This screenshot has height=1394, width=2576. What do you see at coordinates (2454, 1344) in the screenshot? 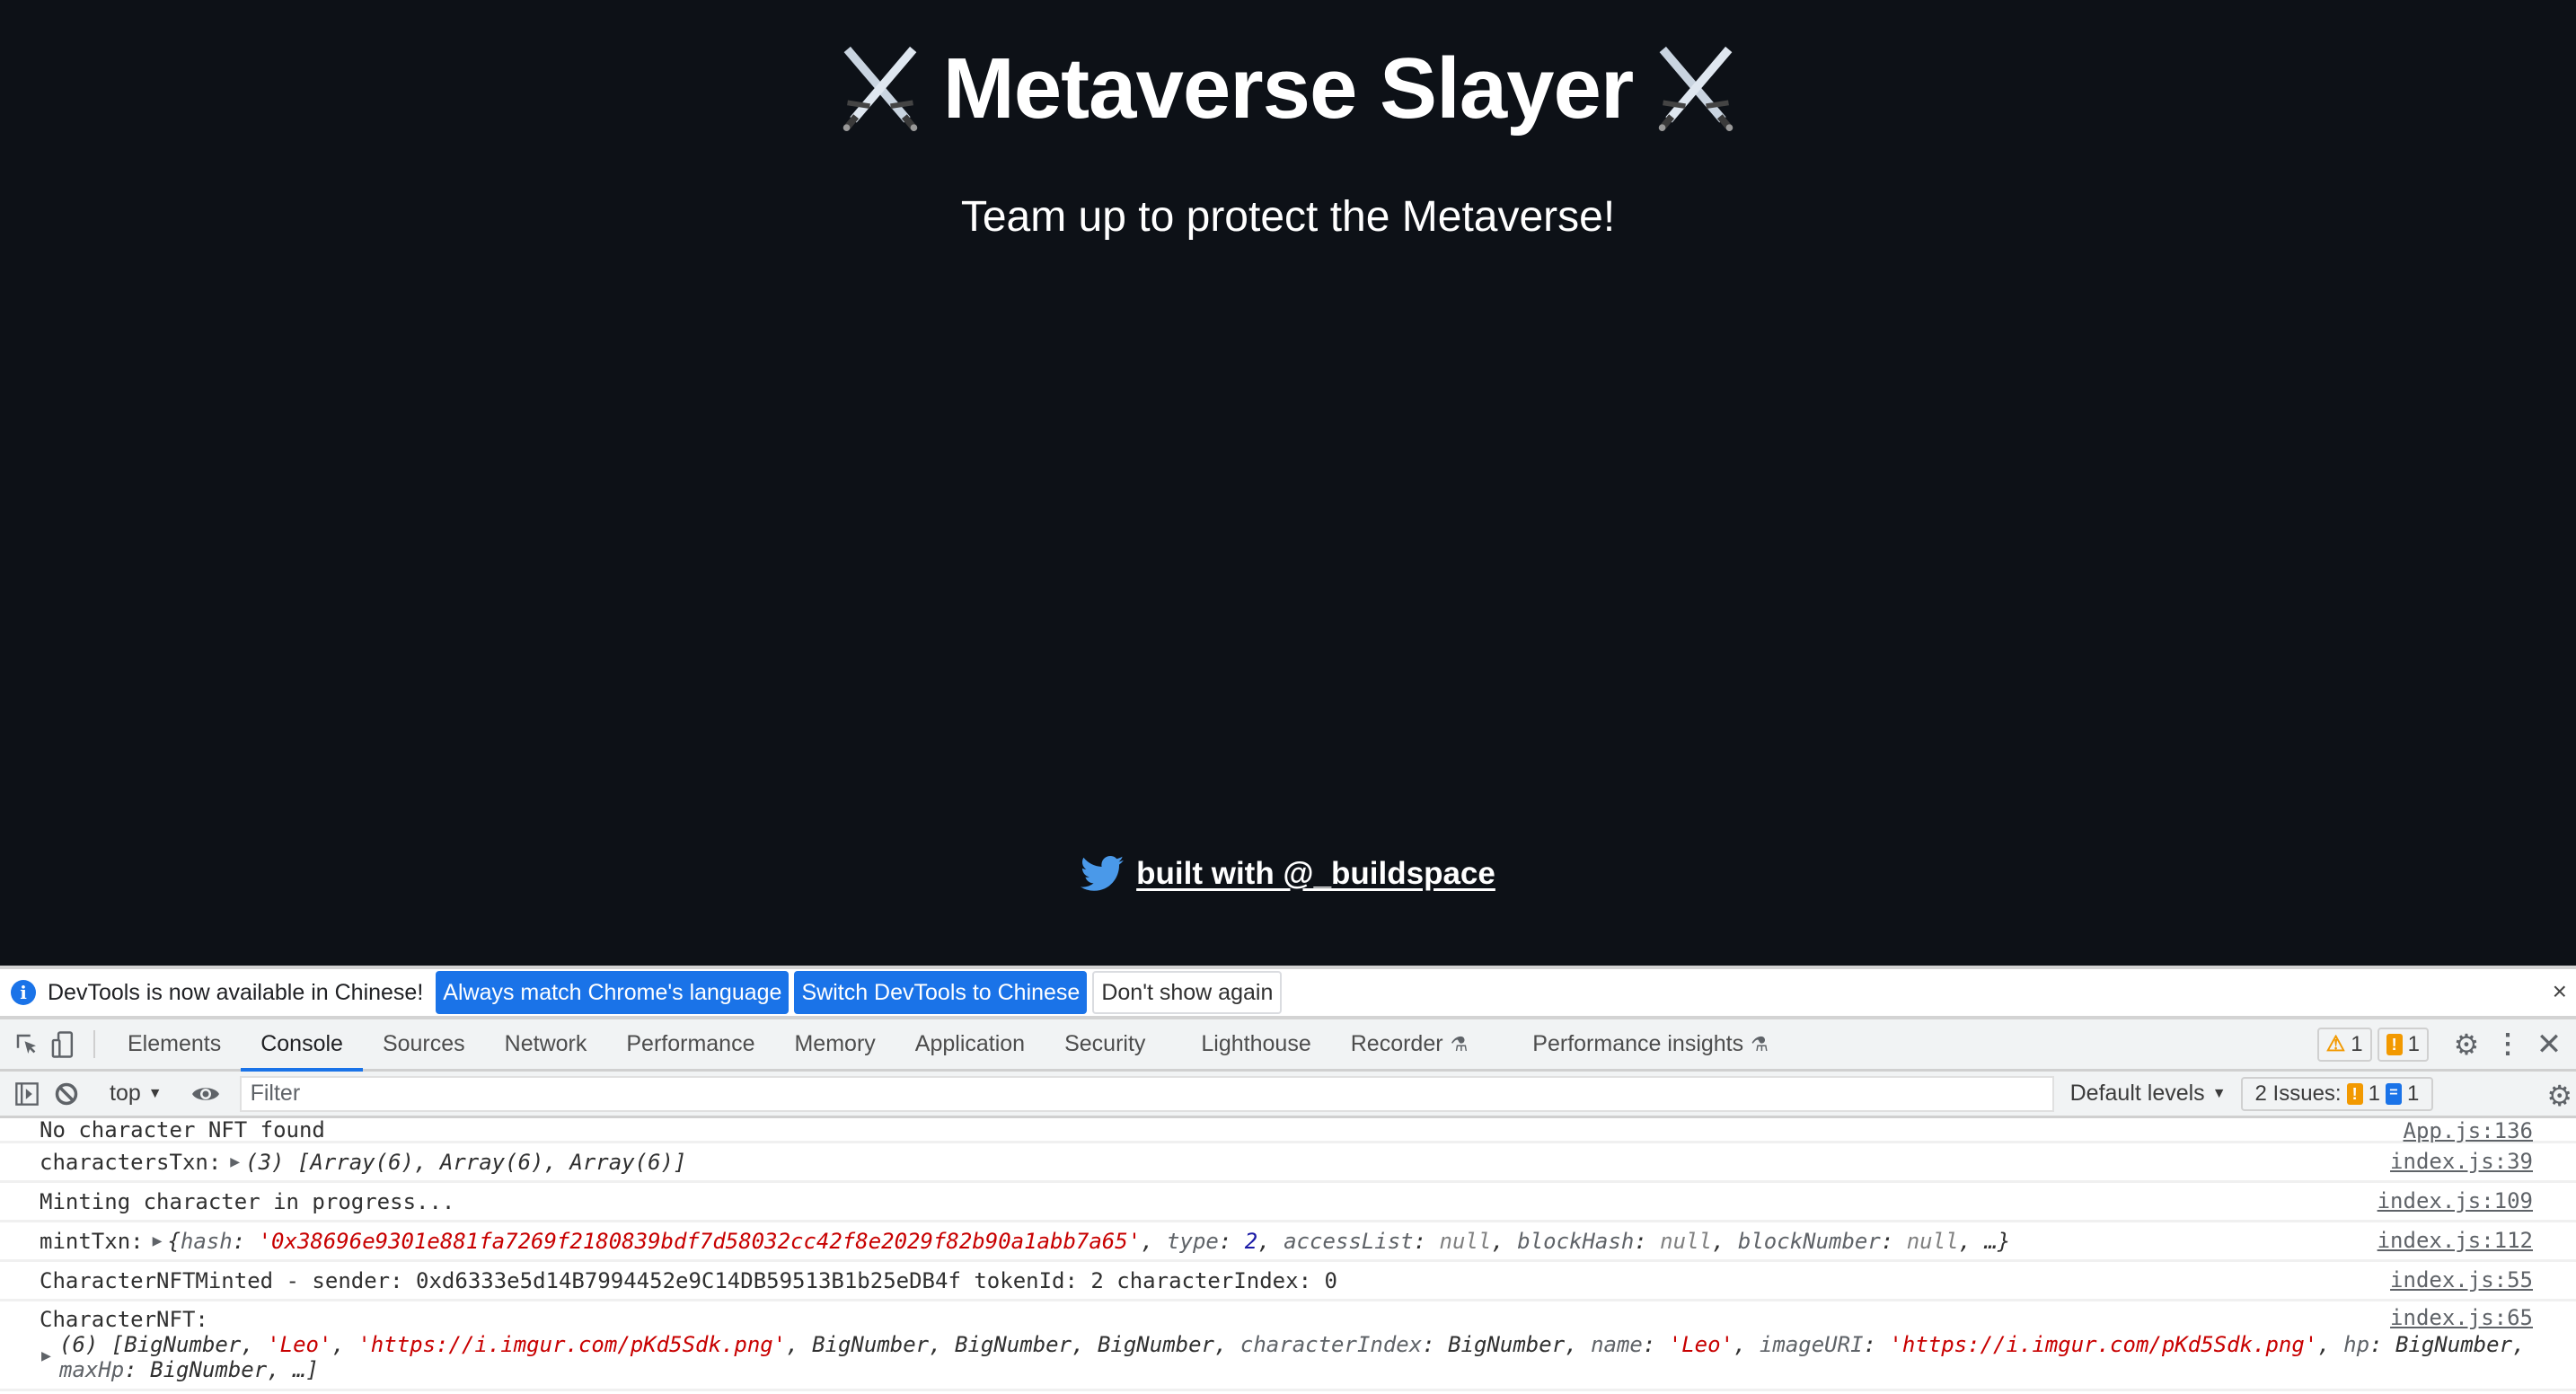
I see `value: BigNumber` at bounding box center [2454, 1344].